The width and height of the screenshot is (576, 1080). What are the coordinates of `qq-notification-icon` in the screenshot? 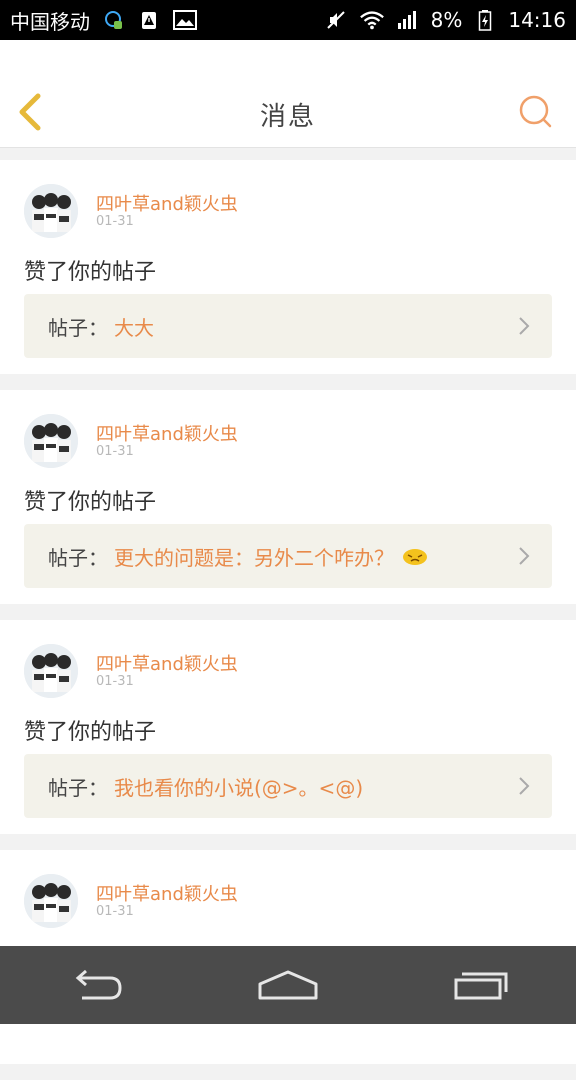 It's located at (113, 20).